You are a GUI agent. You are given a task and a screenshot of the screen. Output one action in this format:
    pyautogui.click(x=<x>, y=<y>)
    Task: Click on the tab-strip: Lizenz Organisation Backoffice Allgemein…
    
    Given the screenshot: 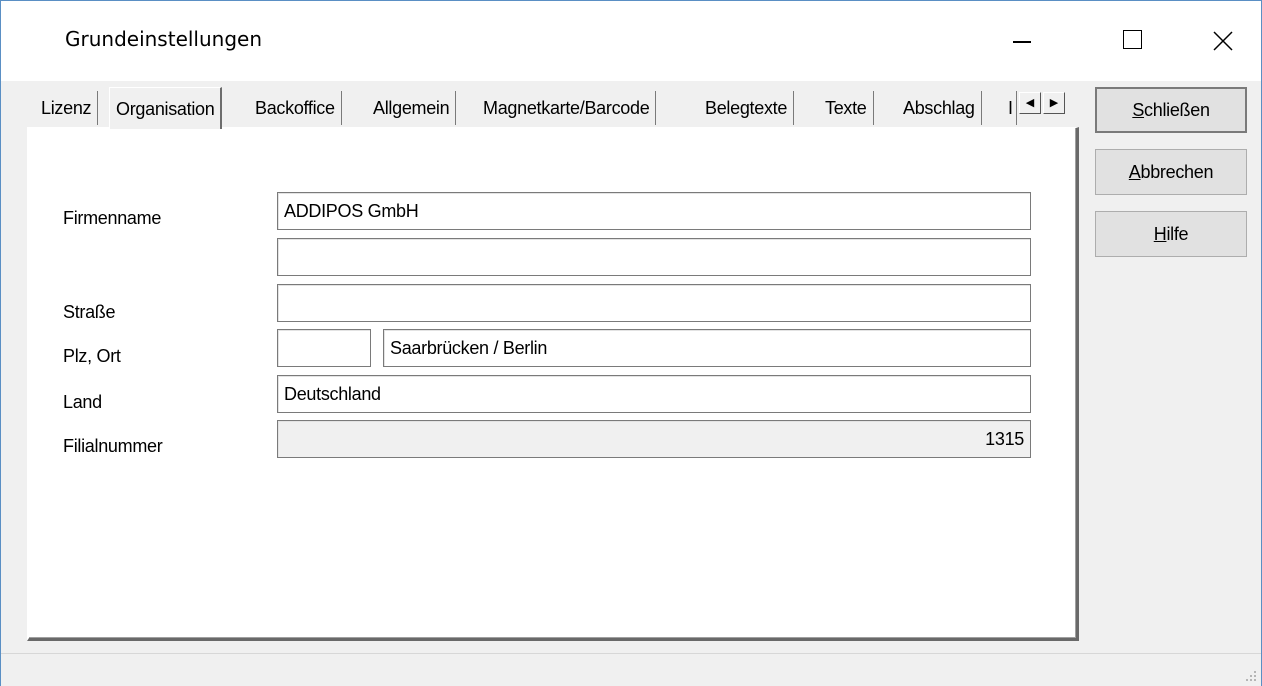 What is the action you would take?
    pyautogui.click(x=556, y=108)
    